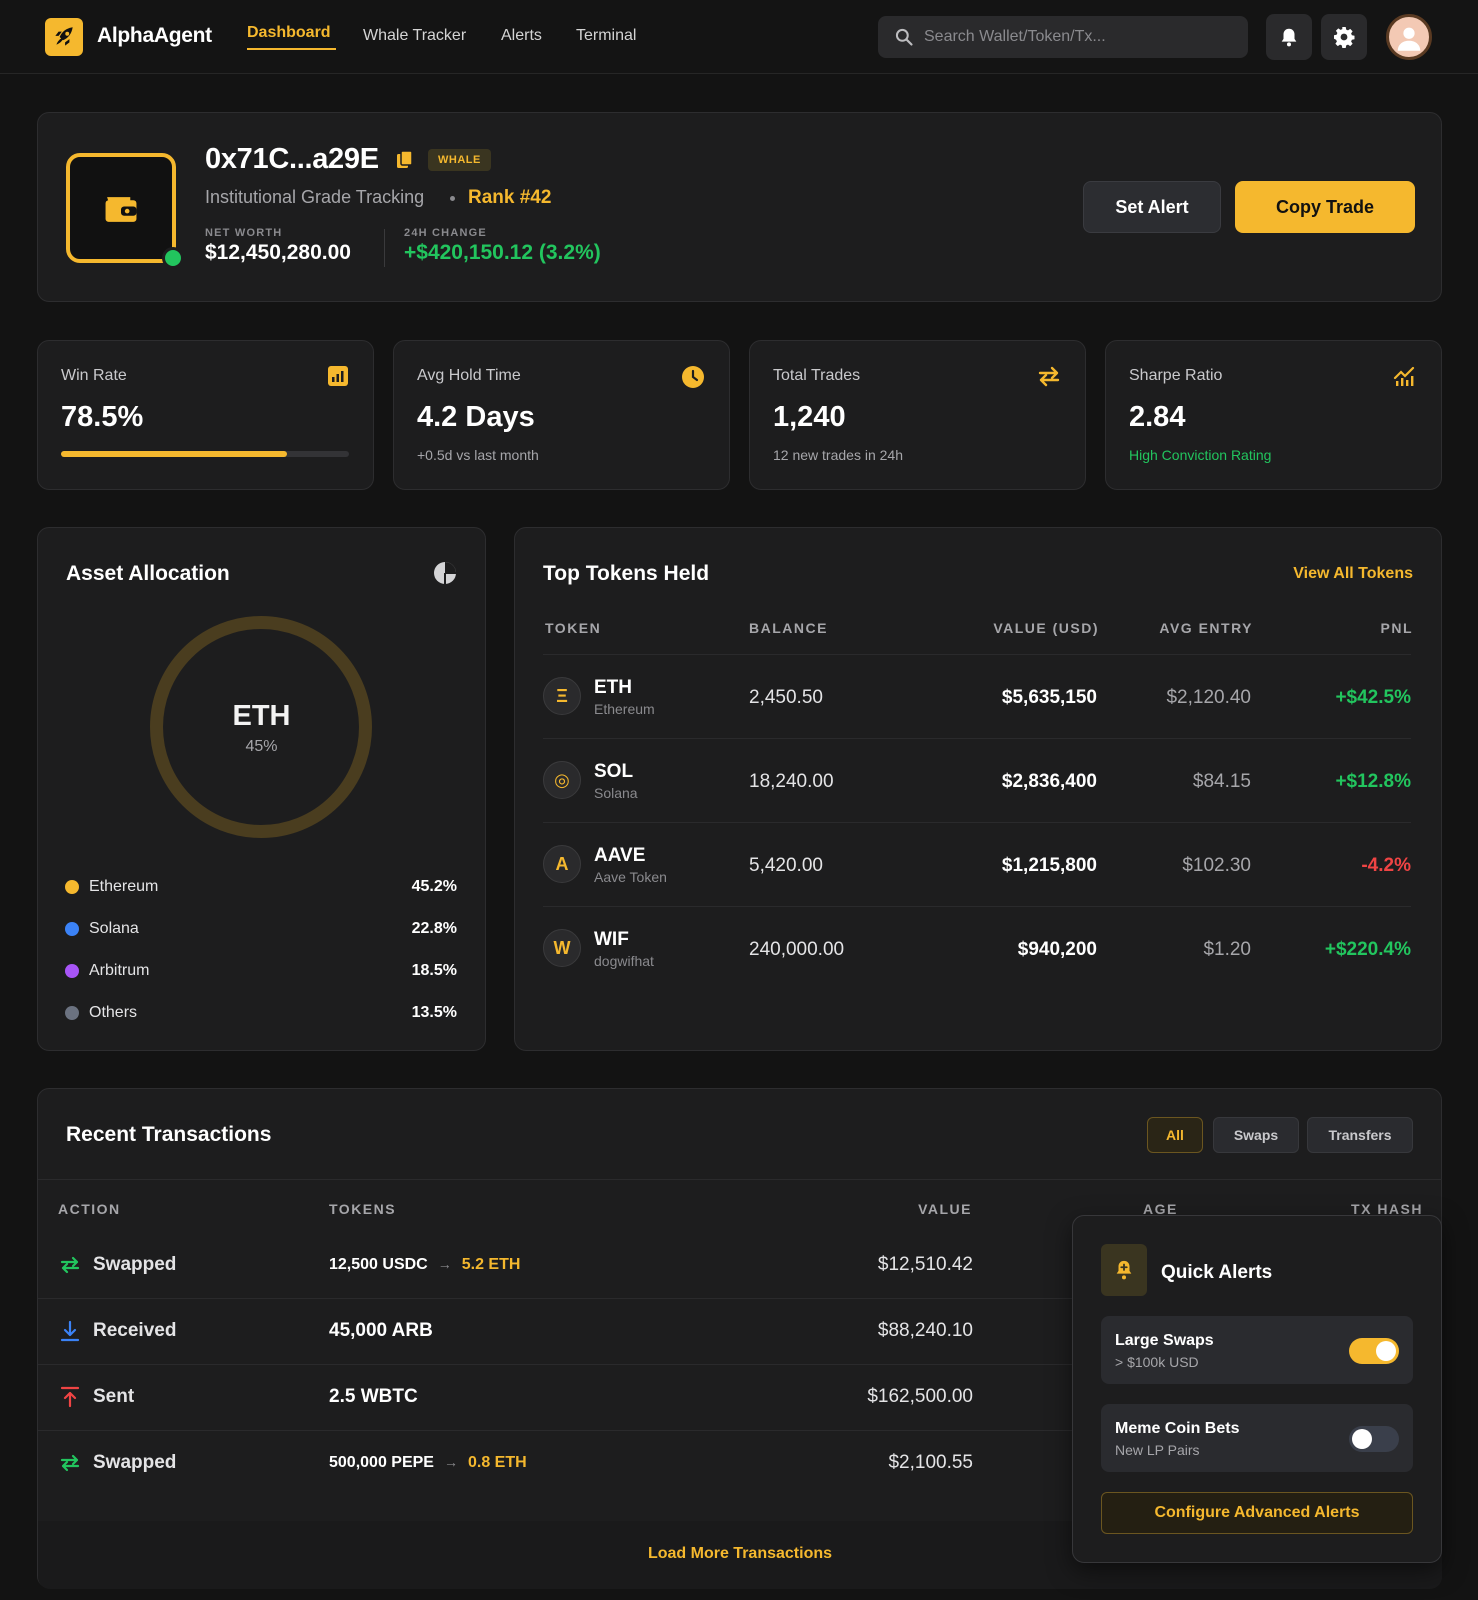  What do you see at coordinates (945, 1209) in the screenshot?
I see `column-header: VALUE` at bounding box center [945, 1209].